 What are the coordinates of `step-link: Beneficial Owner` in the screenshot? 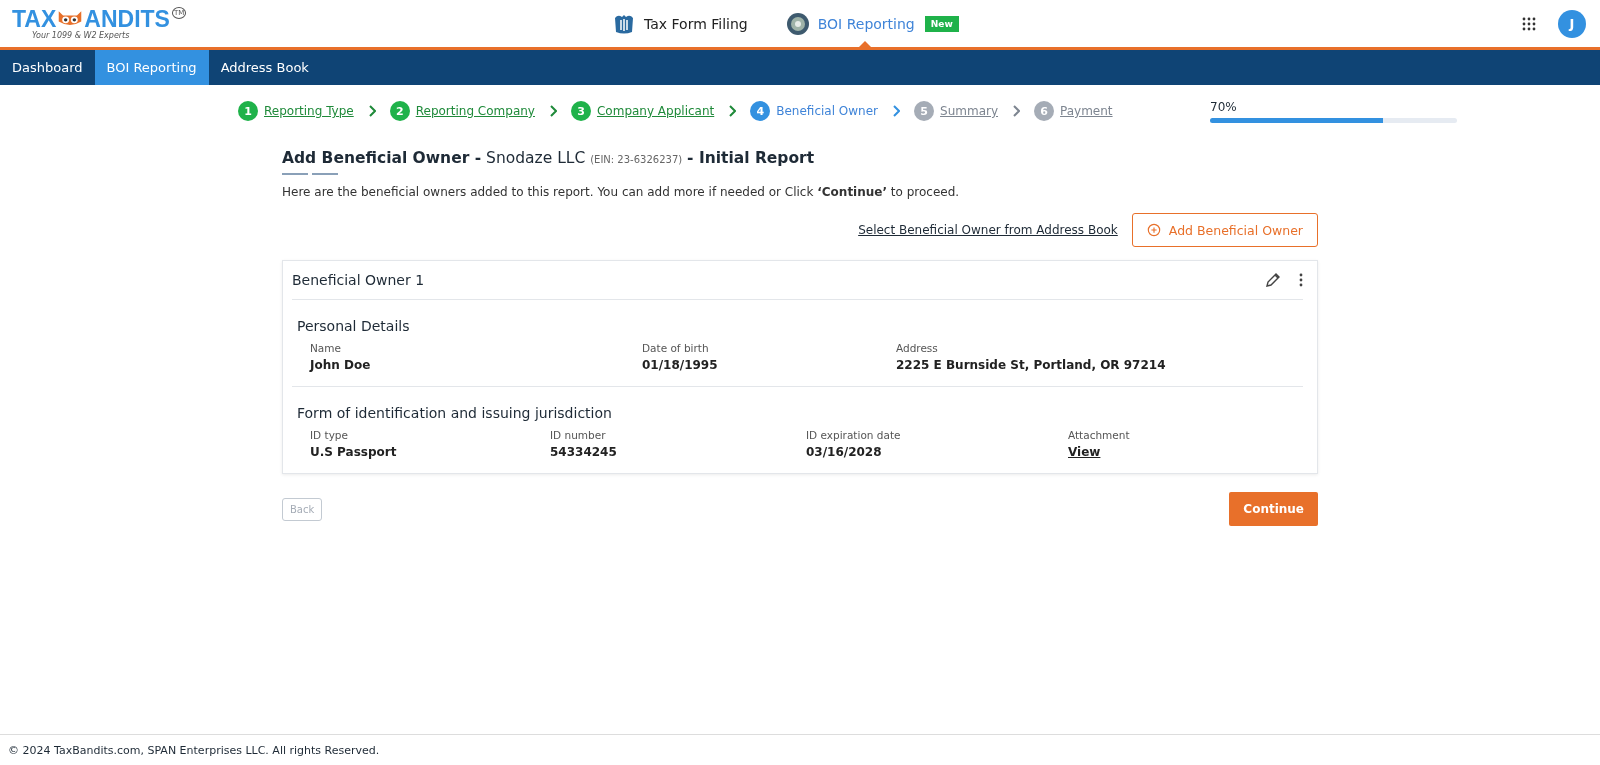 It's located at (827, 111).